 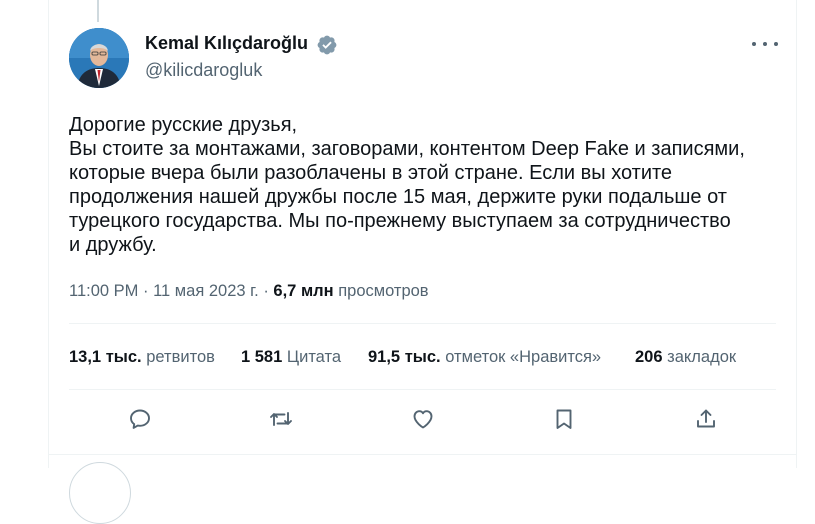 I want to click on more-options-button, so click(x=765, y=44).